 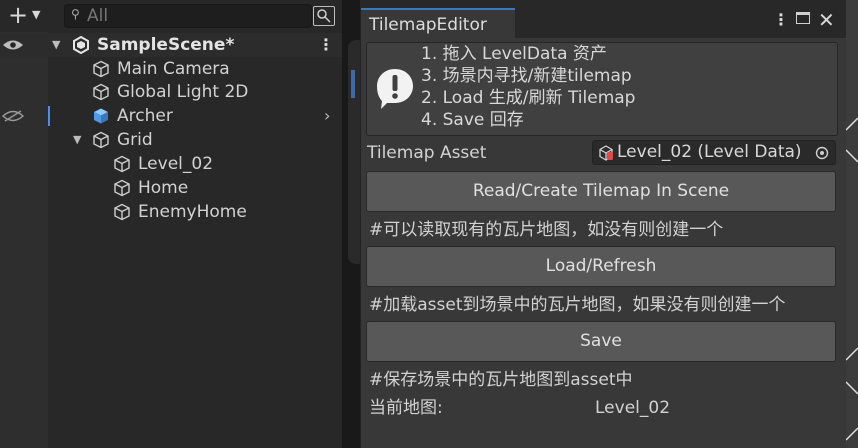 I want to click on item-label: Home, so click(x=163, y=188).